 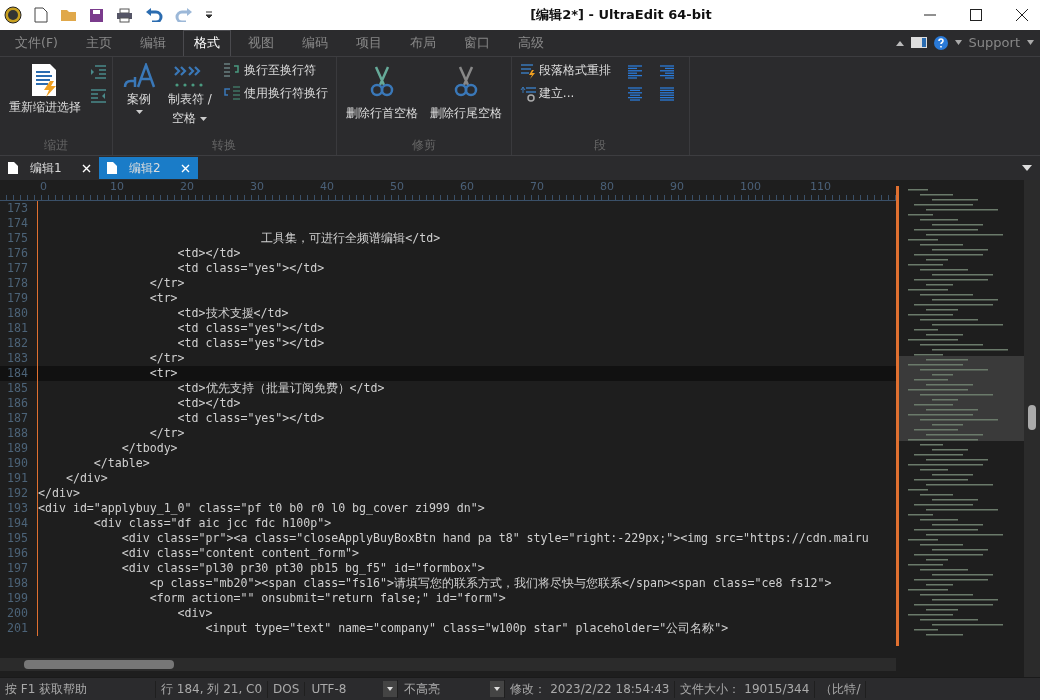 I want to click on paragraph-lightning-icon, so click(x=527, y=70).